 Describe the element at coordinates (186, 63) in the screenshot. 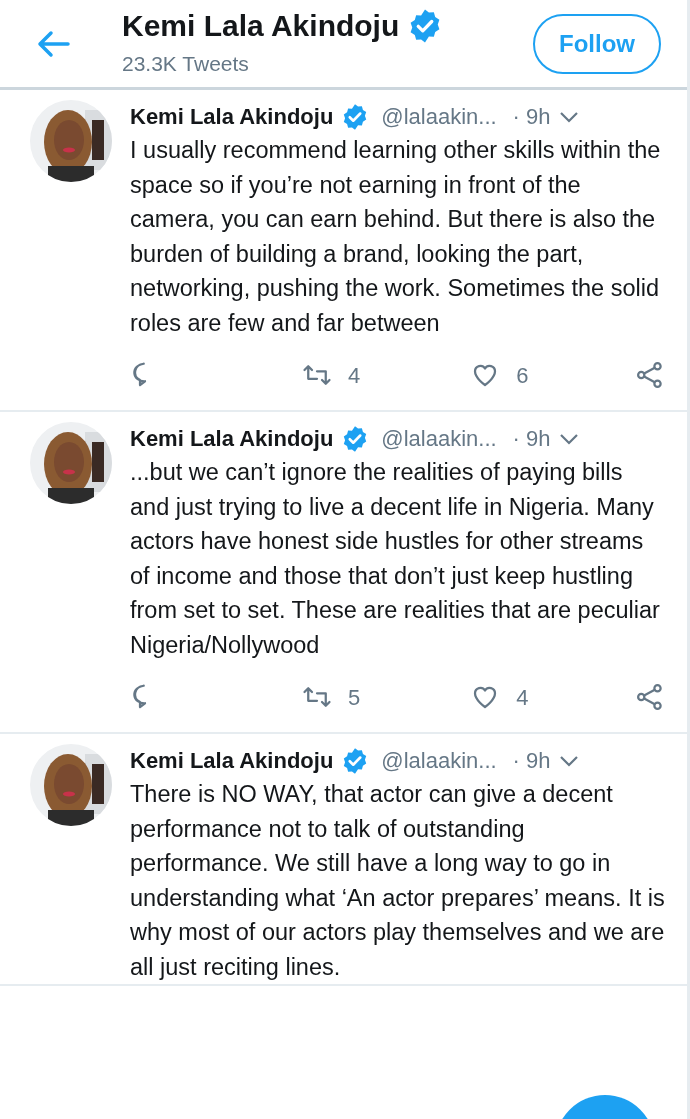

I see `tweet-count: 23.3K Tweets` at that location.